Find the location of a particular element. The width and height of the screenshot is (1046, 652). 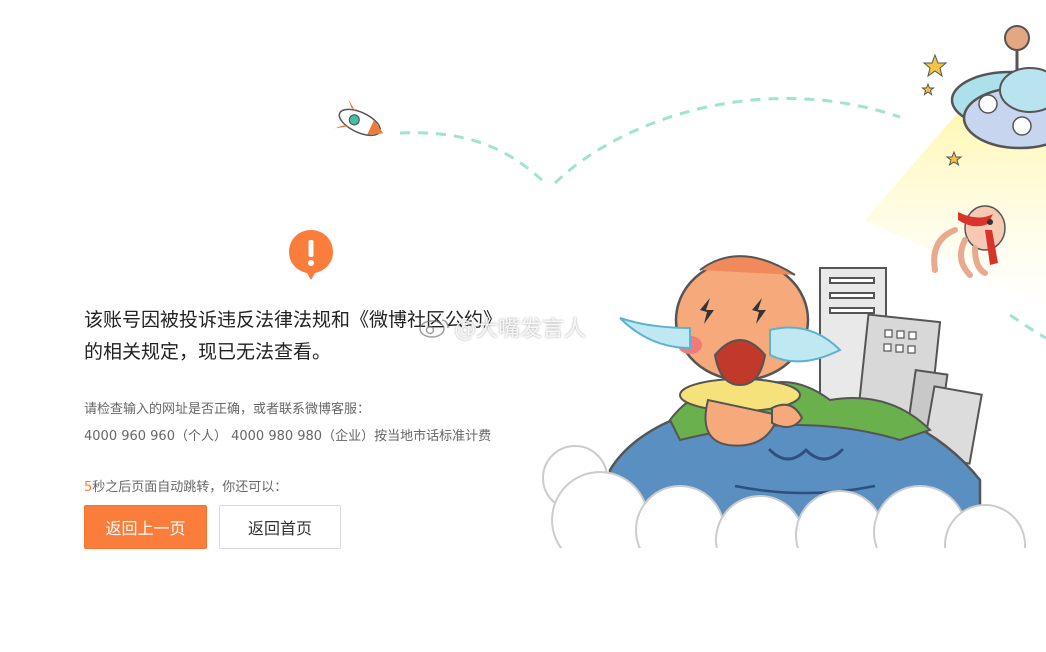

watermark: @大嘴发言人 is located at coordinates (502, 327).